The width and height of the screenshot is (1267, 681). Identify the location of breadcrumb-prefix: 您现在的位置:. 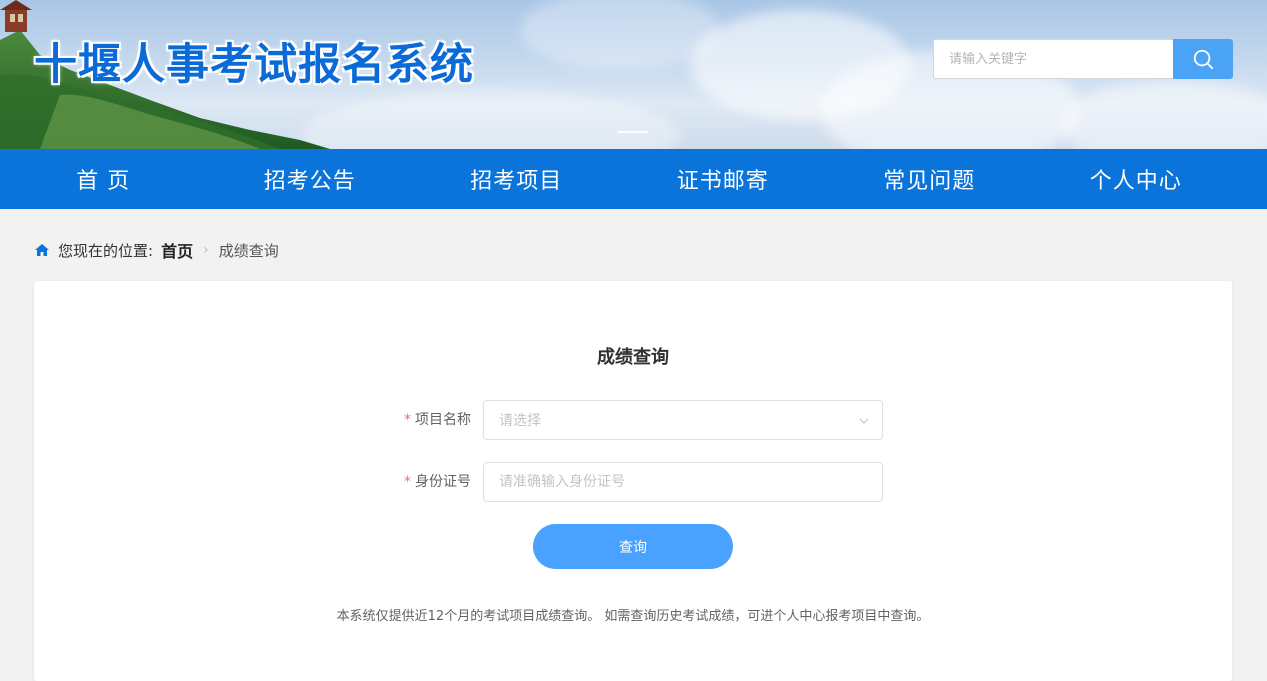
(106, 250).